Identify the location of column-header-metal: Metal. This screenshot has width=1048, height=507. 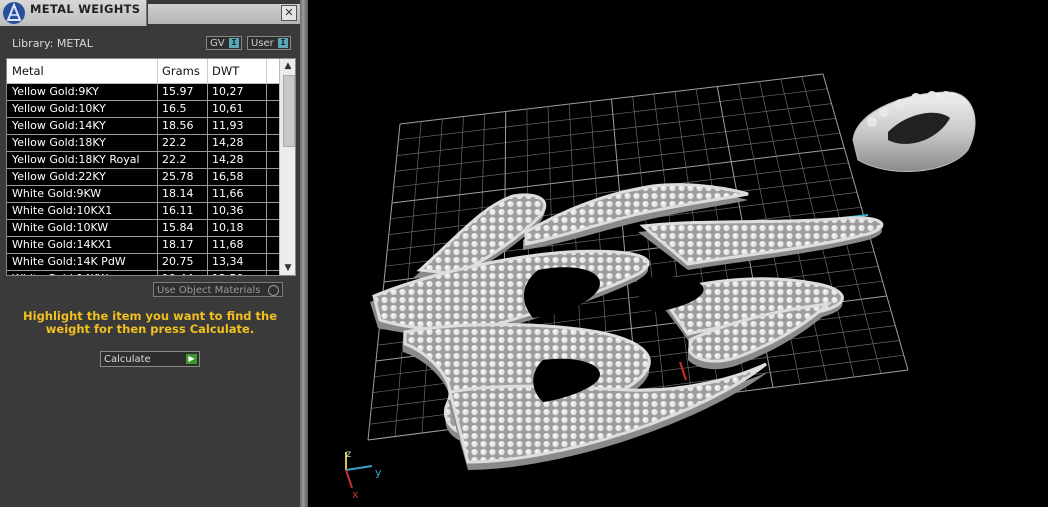
(28, 71).